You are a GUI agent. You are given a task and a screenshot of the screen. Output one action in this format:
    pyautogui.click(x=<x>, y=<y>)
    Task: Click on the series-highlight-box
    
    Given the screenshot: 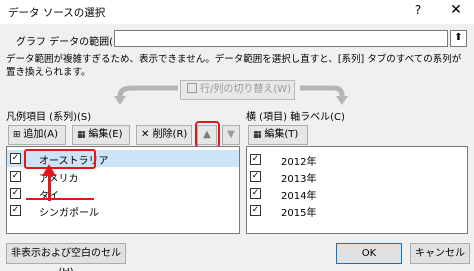 What is the action you would take?
    pyautogui.click(x=60, y=159)
    